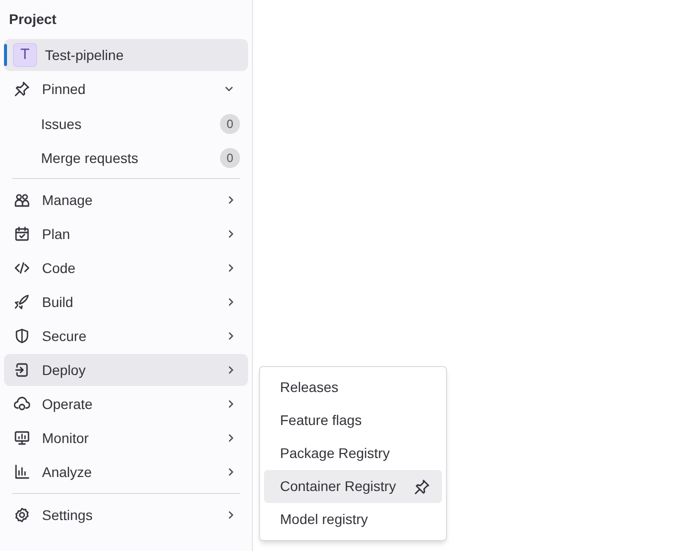  I want to click on project-avatar: T, so click(25, 55).